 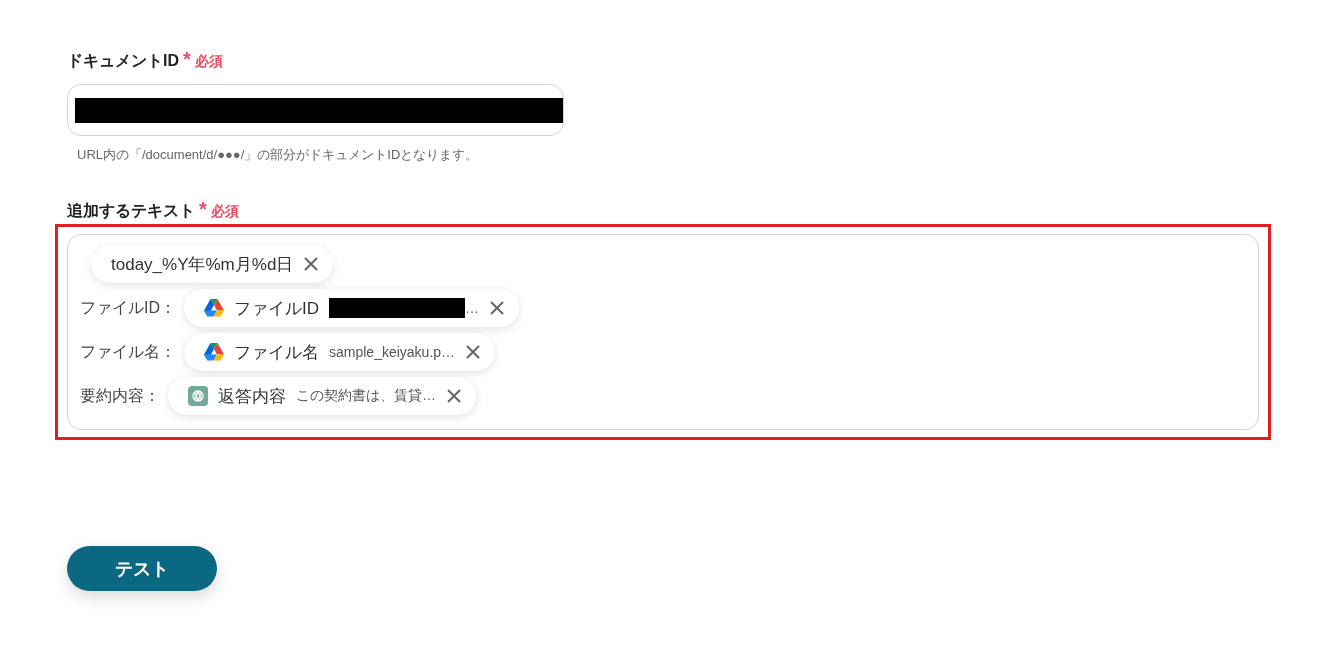 What do you see at coordinates (123, 61) in the screenshot?
I see `field-label: ドキュメントID` at bounding box center [123, 61].